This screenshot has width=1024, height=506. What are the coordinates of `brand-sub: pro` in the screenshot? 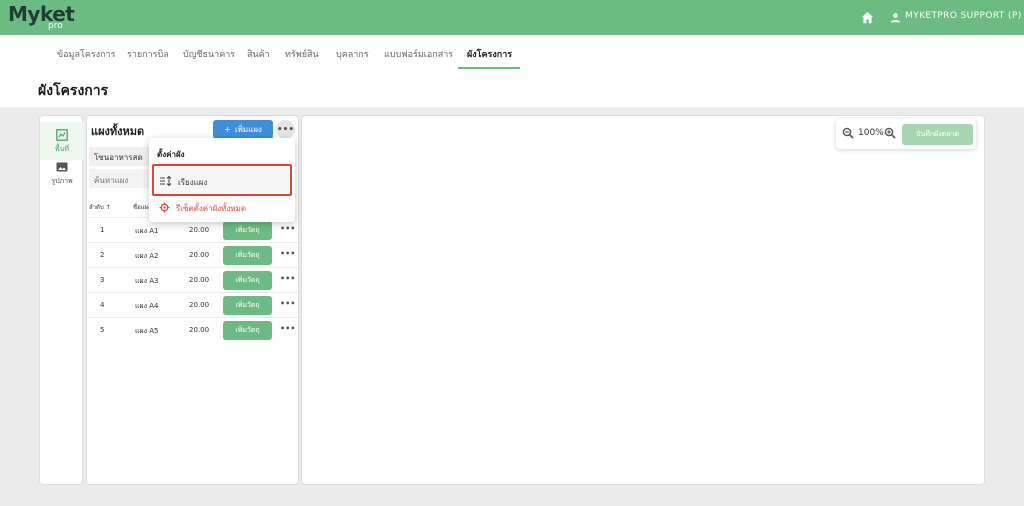 It's located at (55, 26).